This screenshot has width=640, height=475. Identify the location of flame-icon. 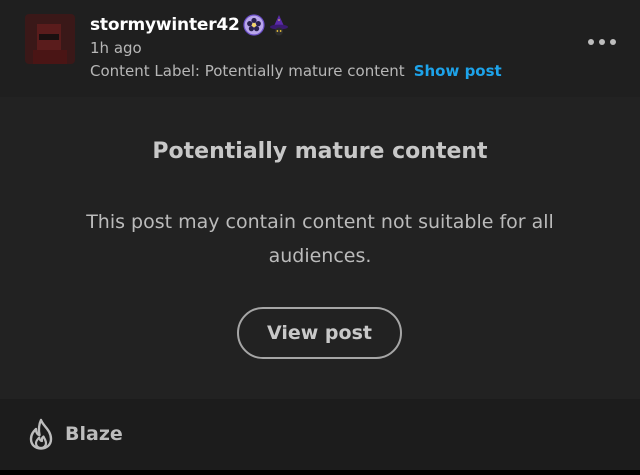
(41, 434).